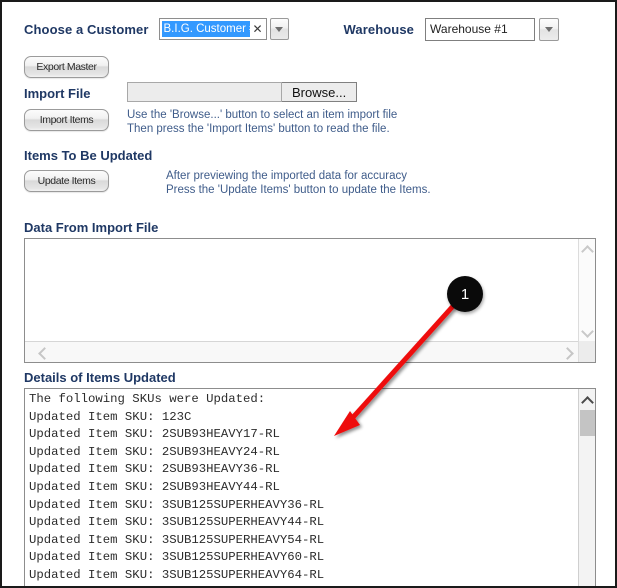  I want to click on import-file-label: Import File, so click(57, 93).